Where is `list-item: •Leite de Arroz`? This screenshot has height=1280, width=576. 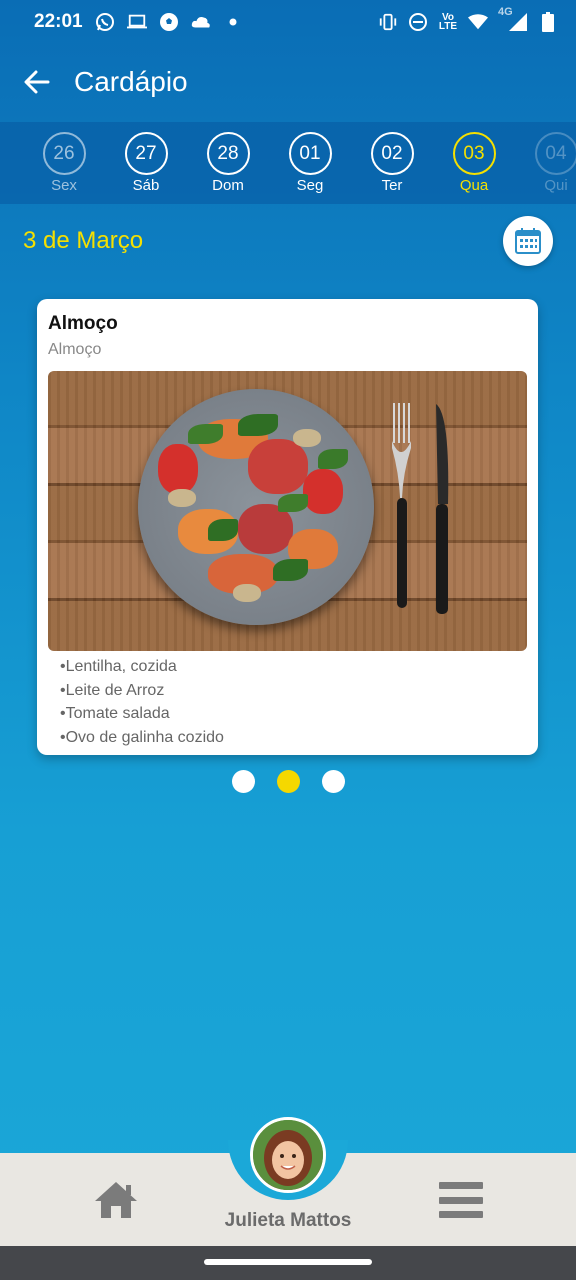
list-item: •Leite de Arroz is located at coordinates (112, 690).